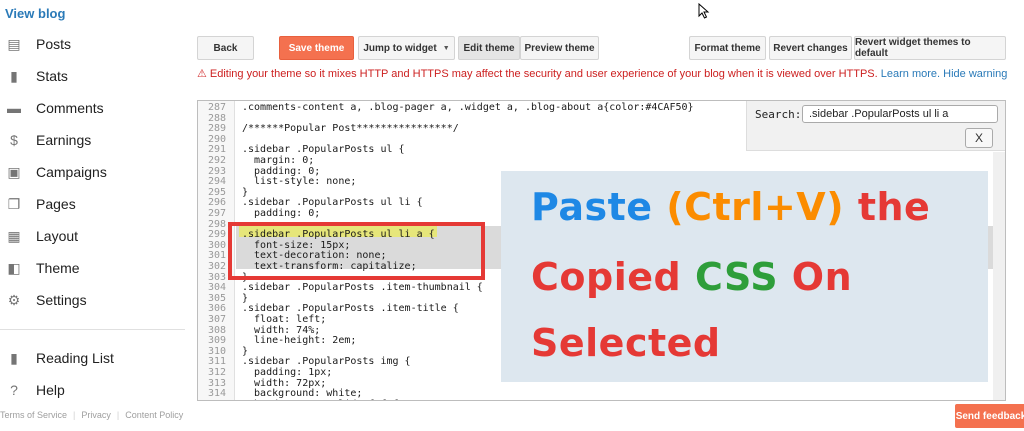 The height and width of the screenshot is (431, 1024). What do you see at coordinates (58, 268) in the screenshot?
I see `sidebar-item-label: Theme` at bounding box center [58, 268].